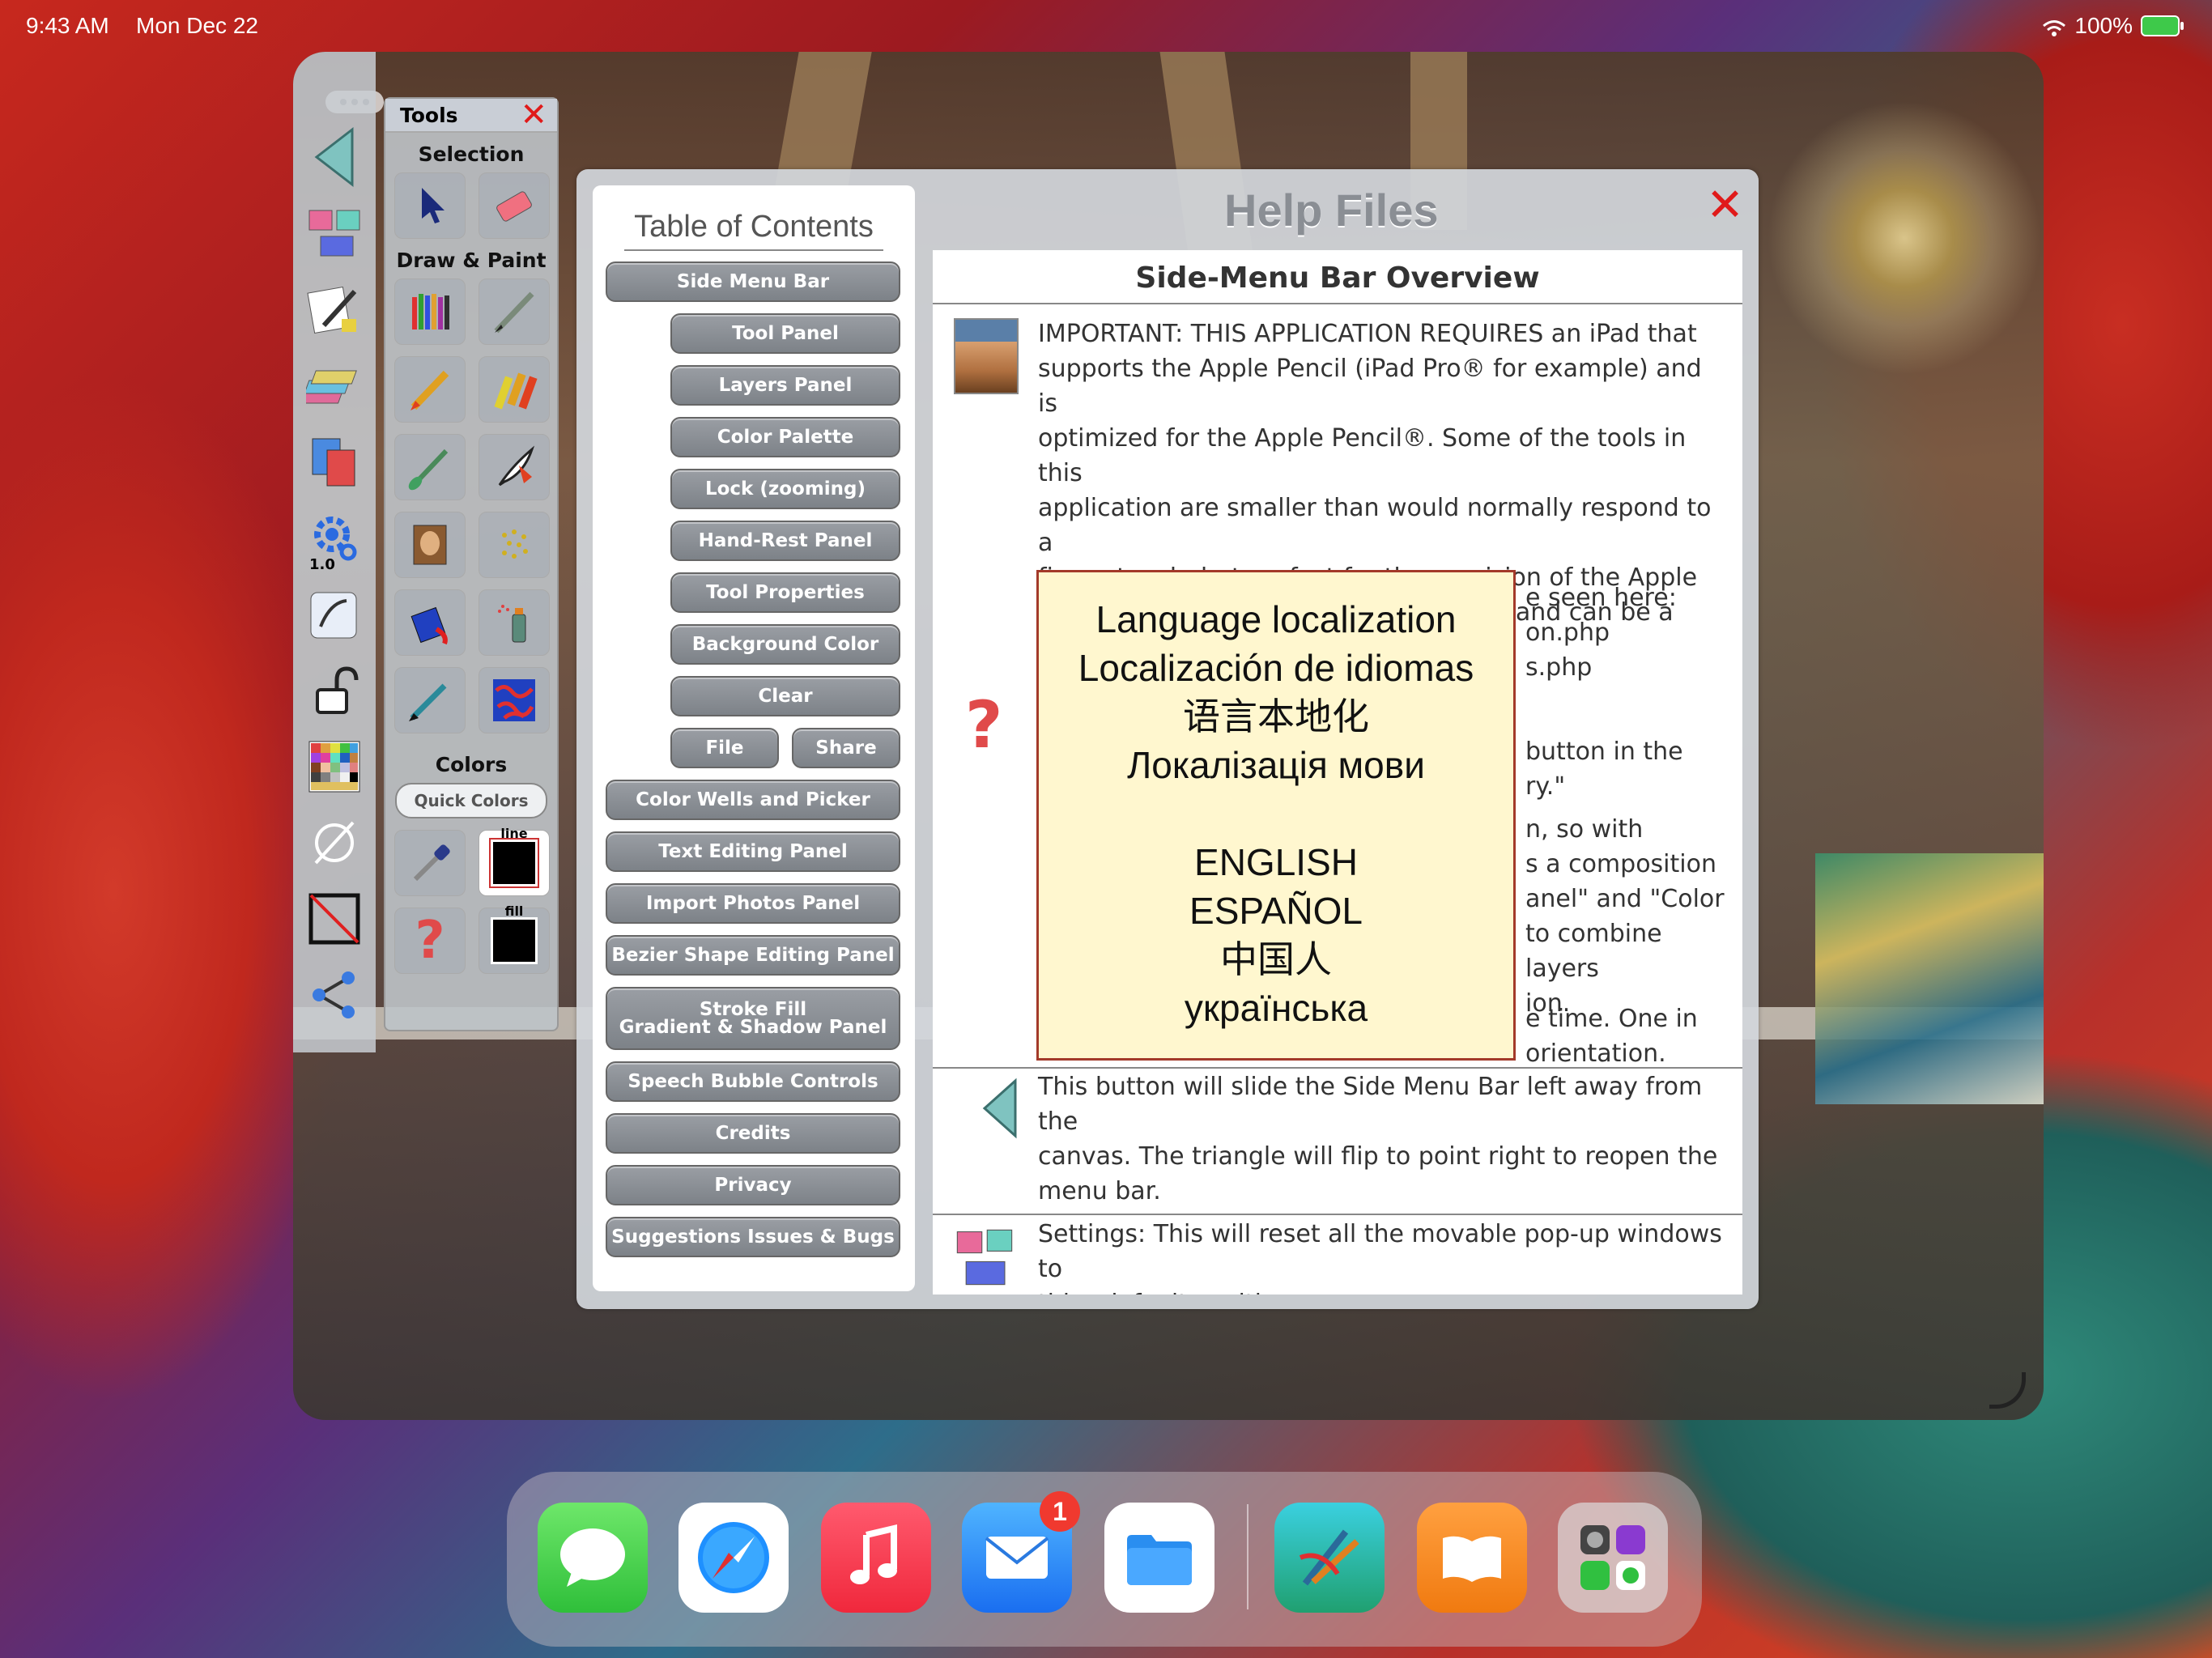 This screenshot has width=2212, height=1658. I want to click on toc-tool-panel: Tool Panel, so click(785, 333).